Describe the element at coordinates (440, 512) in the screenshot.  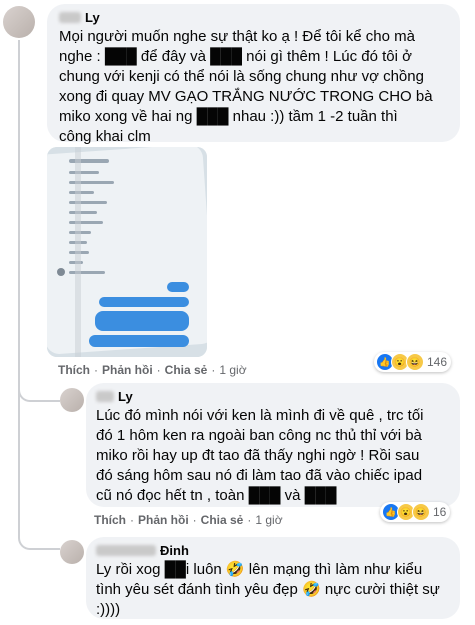
I see `reaction-count: 16` at that location.